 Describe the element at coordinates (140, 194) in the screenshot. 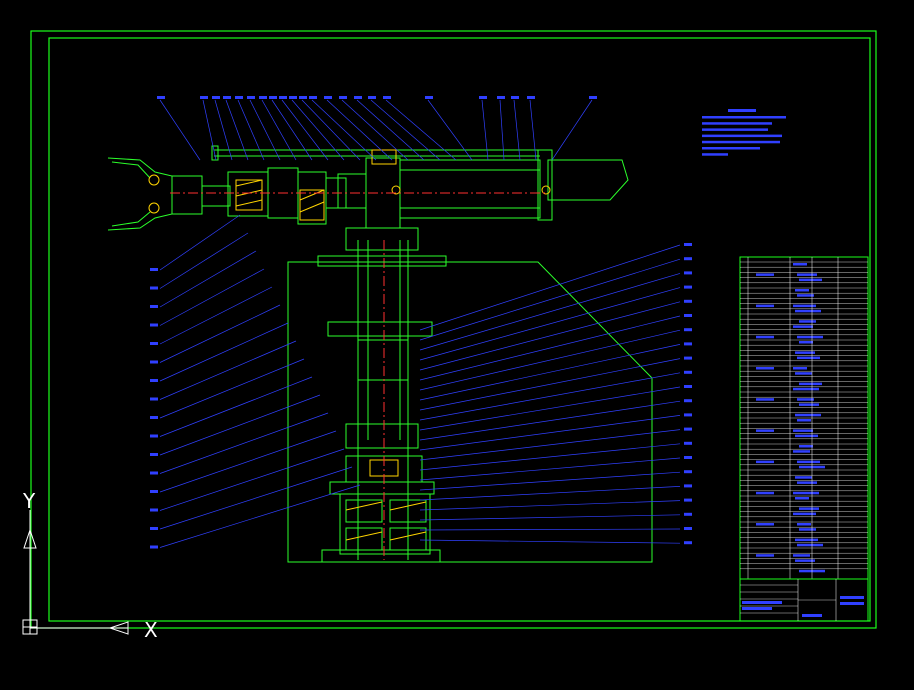

I see `gripper-jaw-icon` at that location.